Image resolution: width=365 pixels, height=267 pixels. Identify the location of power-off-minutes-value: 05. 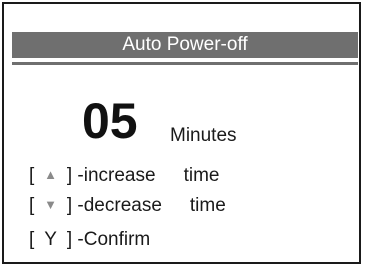
(110, 121).